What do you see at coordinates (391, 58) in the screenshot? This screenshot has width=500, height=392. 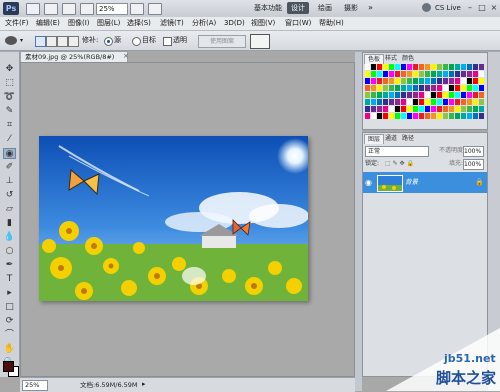 I see `tab-styles: 样式` at bounding box center [391, 58].